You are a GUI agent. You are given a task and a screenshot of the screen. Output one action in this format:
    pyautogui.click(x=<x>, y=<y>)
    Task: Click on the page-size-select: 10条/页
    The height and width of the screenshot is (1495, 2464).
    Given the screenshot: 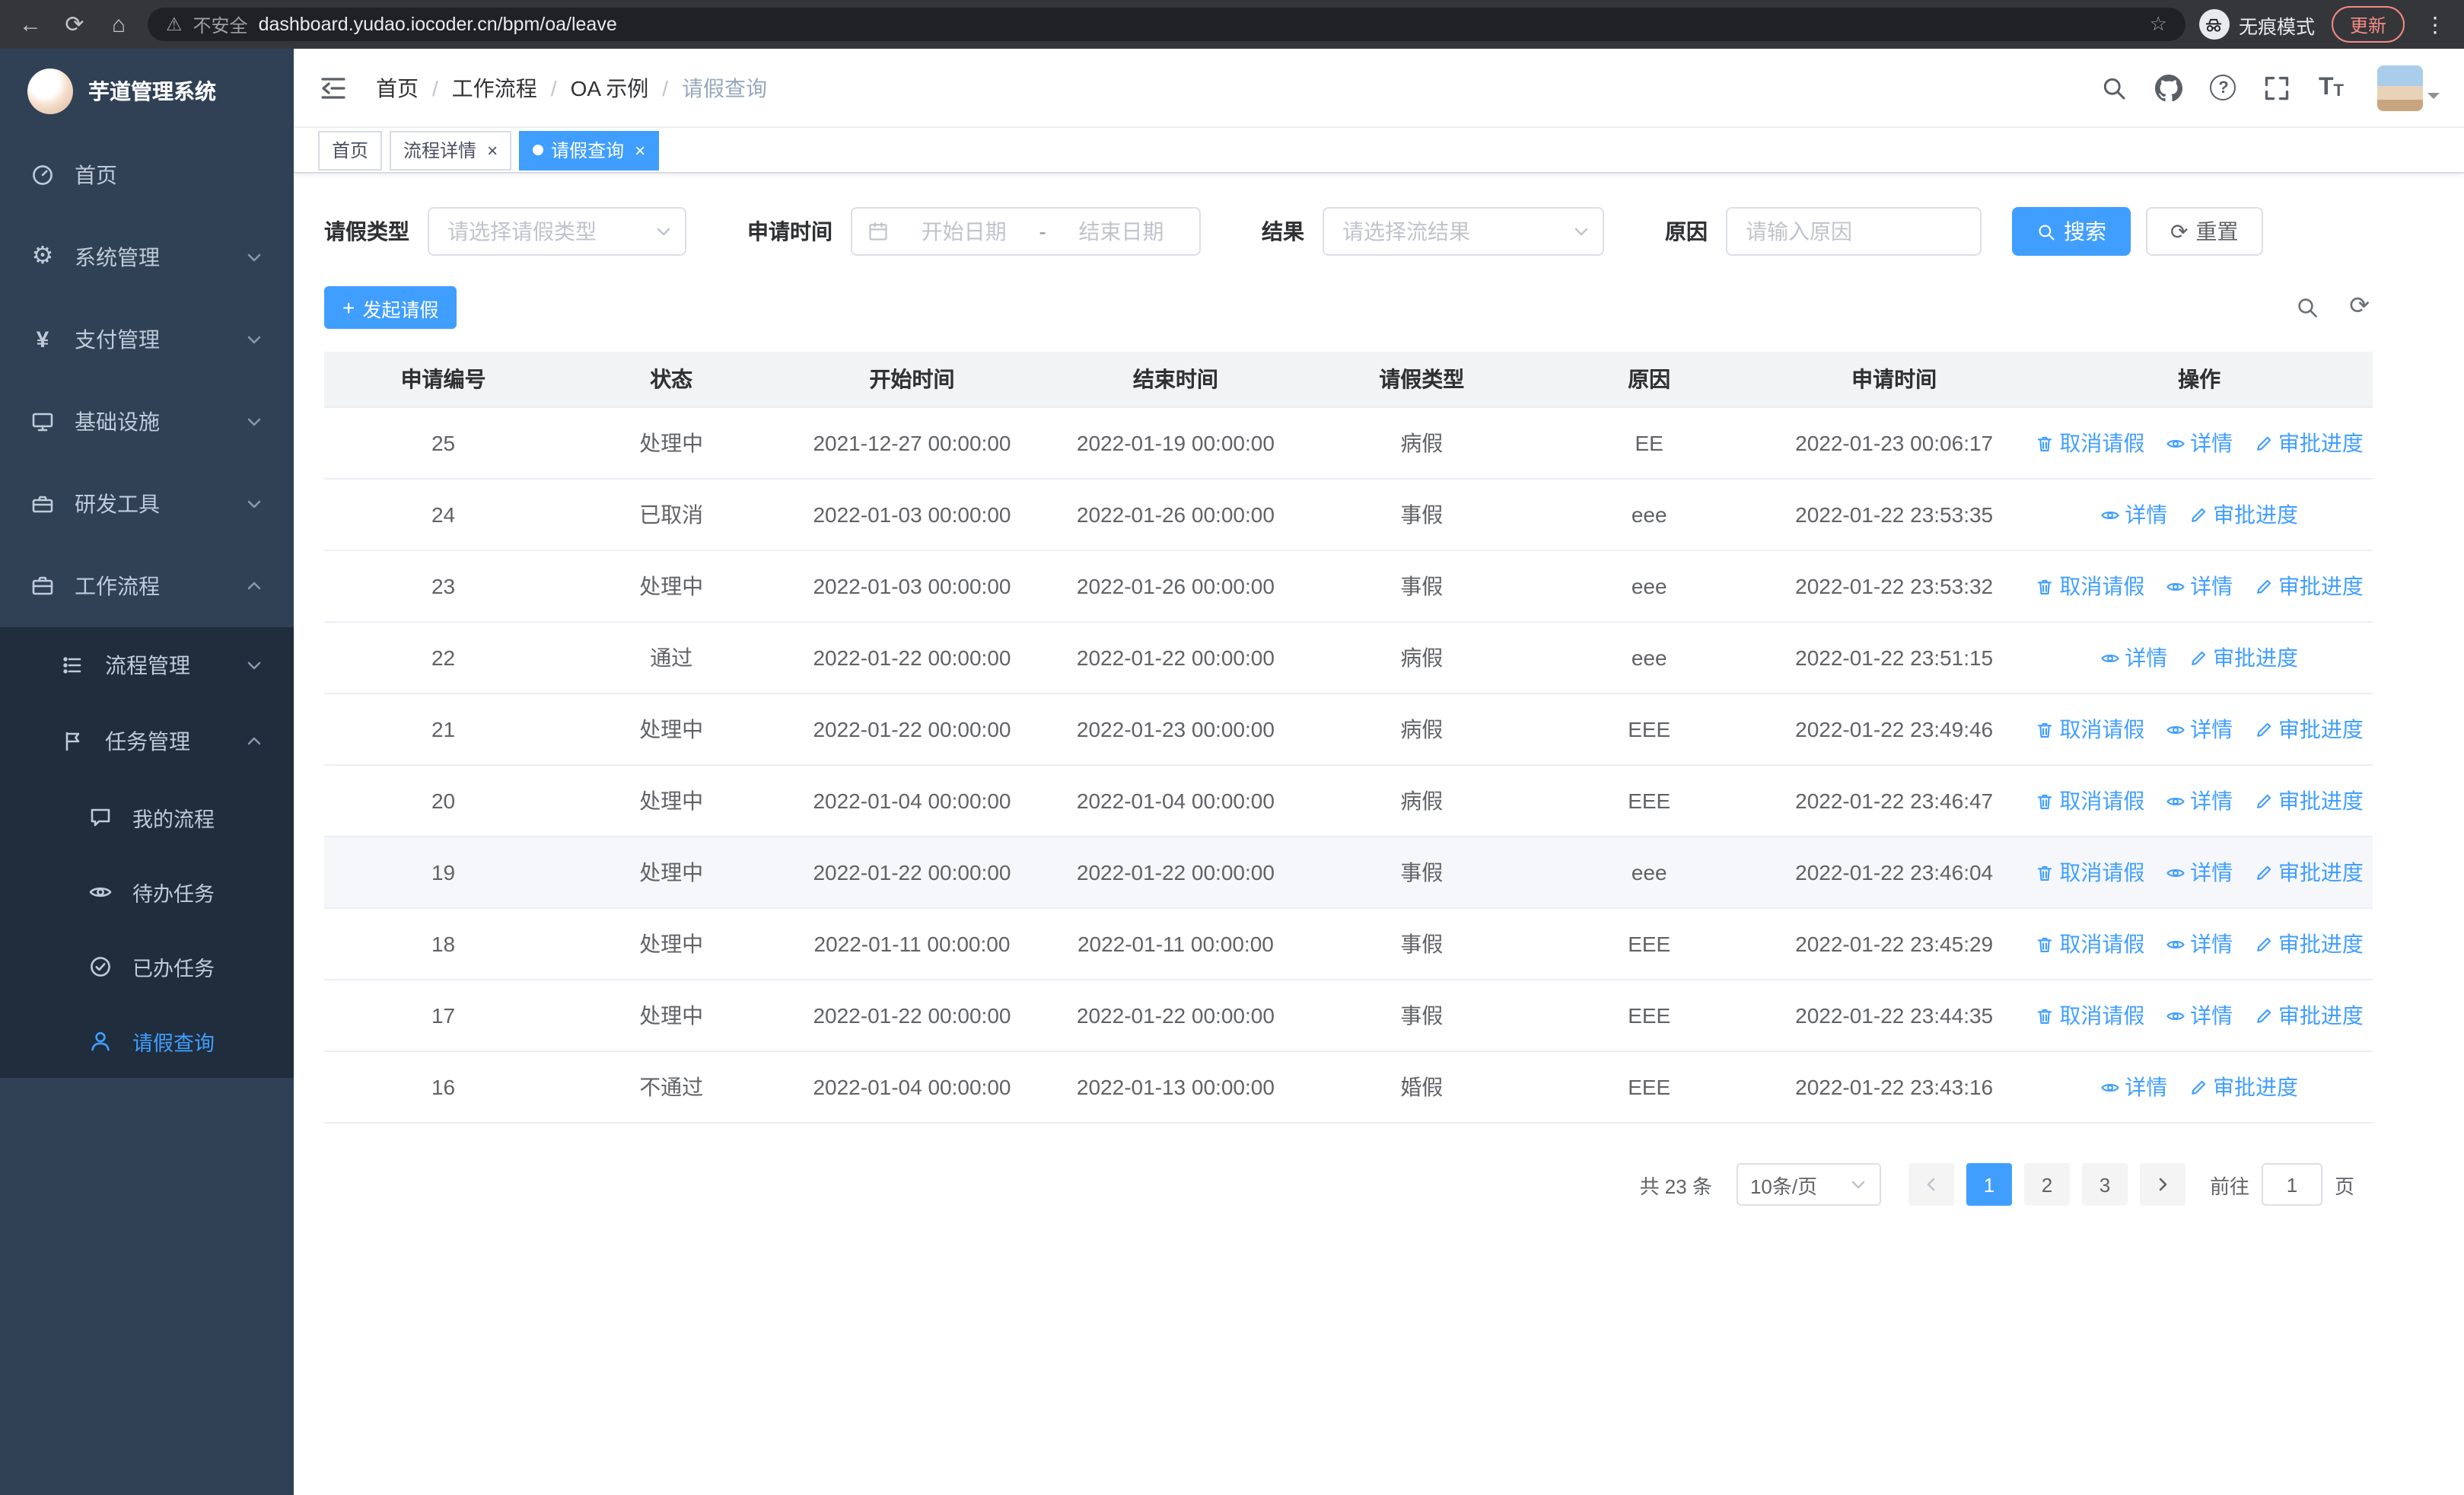 What is the action you would take?
    pyautogui.click(x=1808, y=1184)
    